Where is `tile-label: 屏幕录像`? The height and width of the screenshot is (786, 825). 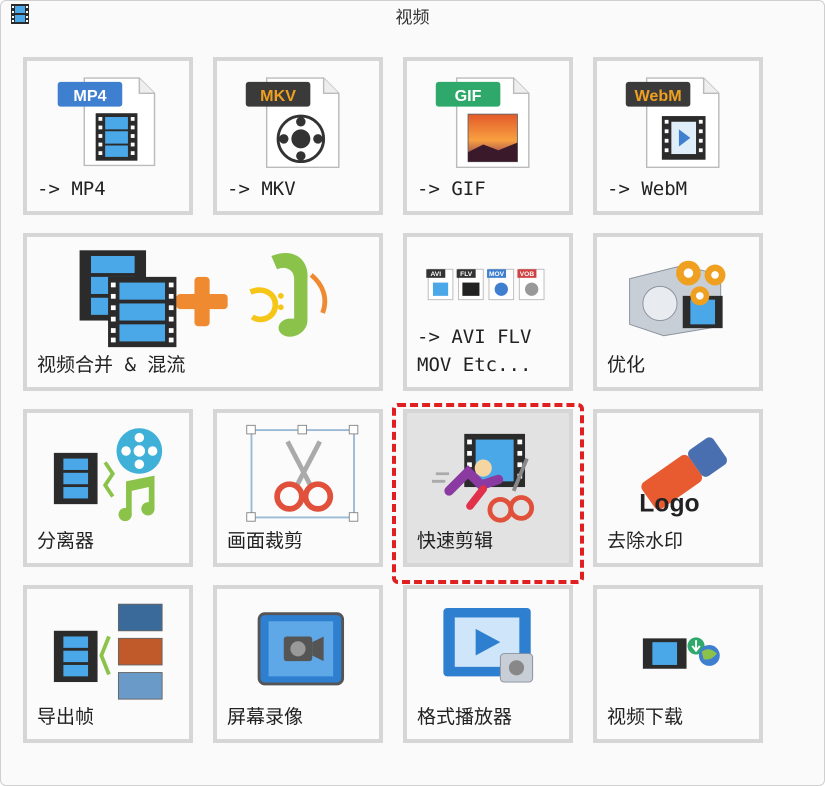 tile-label: 屏幕录像 is located at coordinates (265, 717).